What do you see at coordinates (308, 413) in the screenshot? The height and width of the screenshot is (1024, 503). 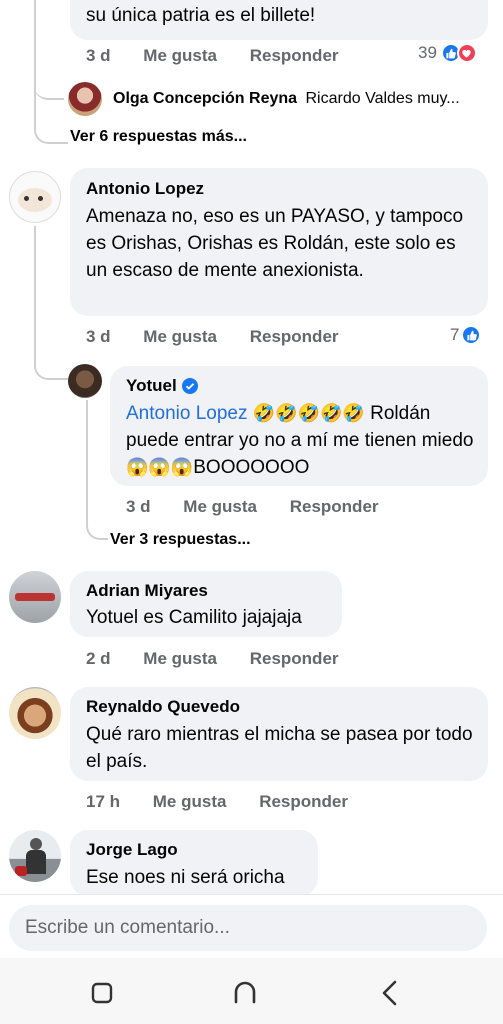 I see `laugh-emojis: 🤣🤣🤣🤣🤣` at bounding box center [308, 413].